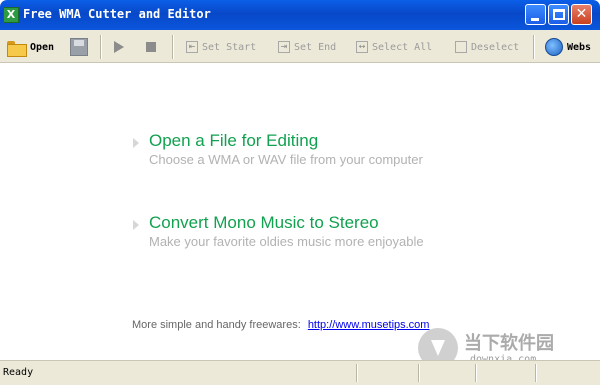 The image size is (600, 385). I want to click on deselect-button: Deselect, so click(487, 47).